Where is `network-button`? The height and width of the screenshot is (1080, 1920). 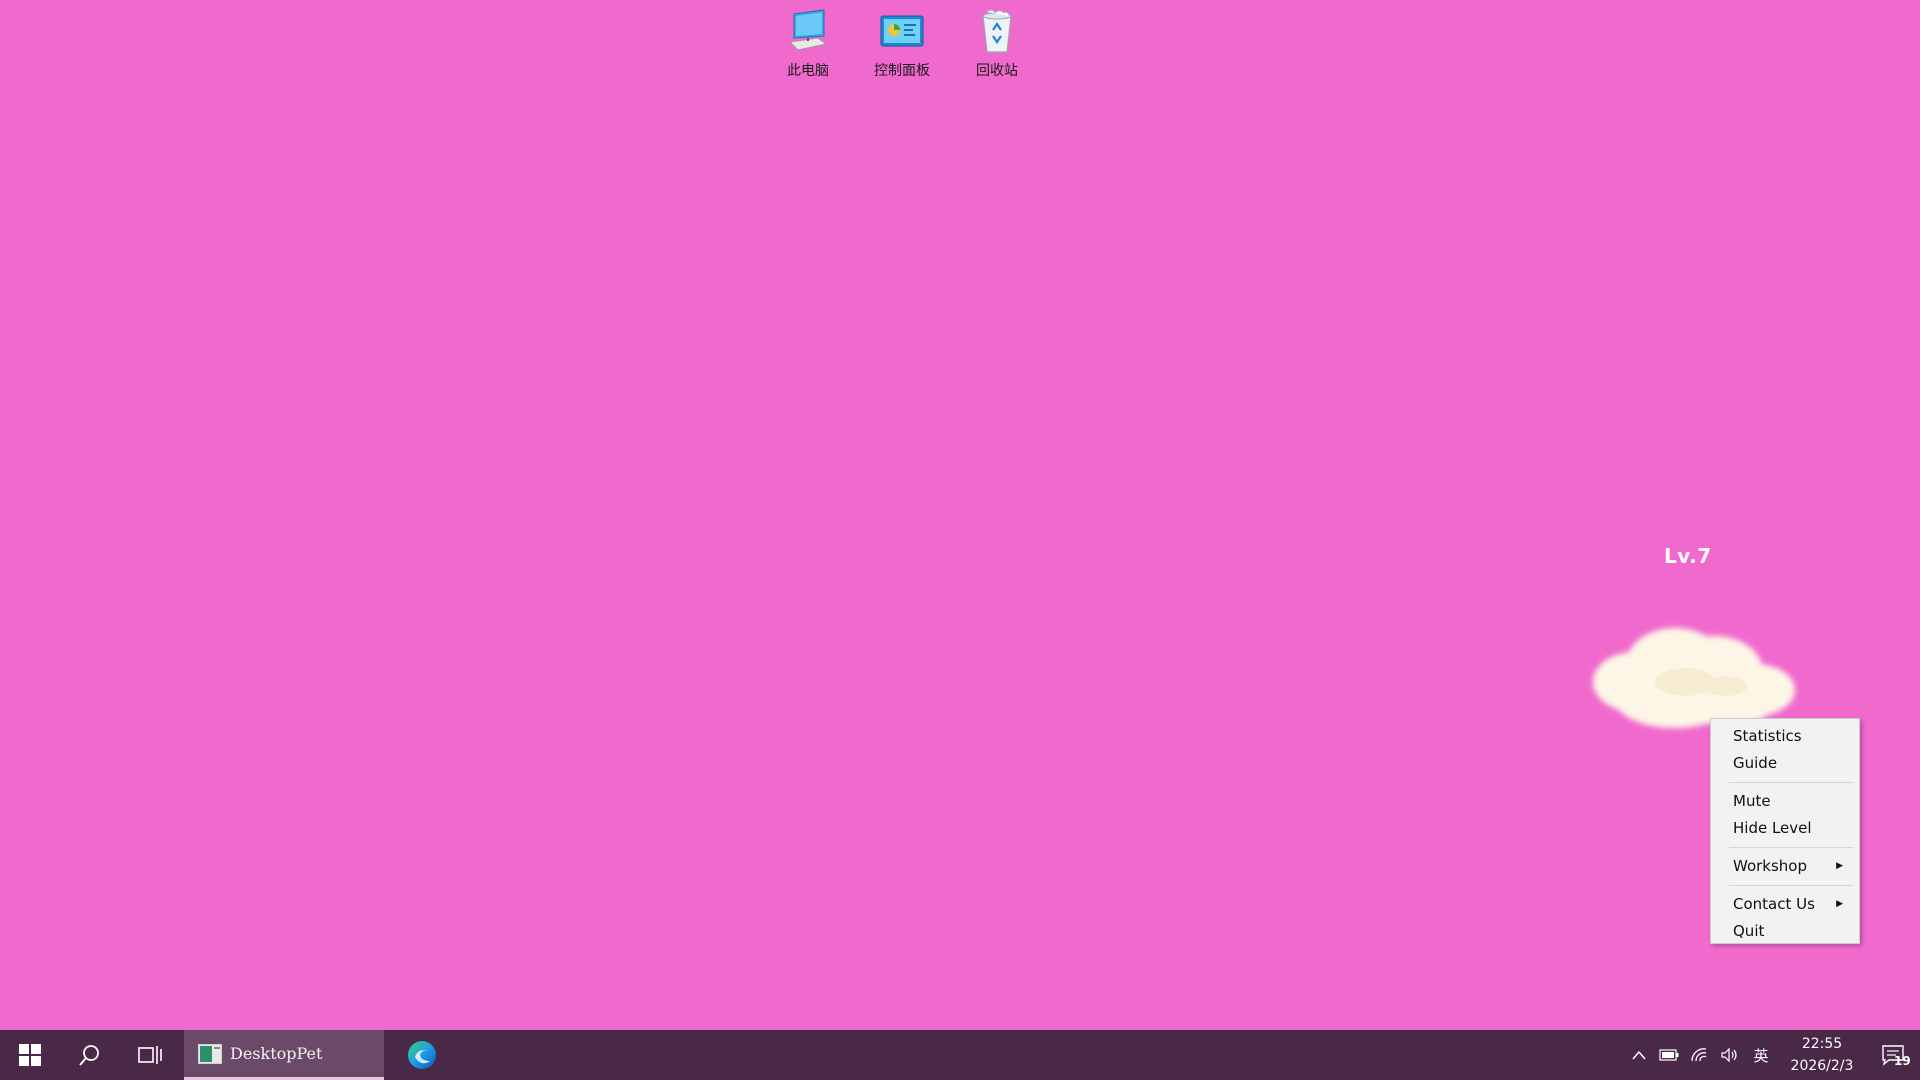 network-button is located at coordinates (1699, 1055).